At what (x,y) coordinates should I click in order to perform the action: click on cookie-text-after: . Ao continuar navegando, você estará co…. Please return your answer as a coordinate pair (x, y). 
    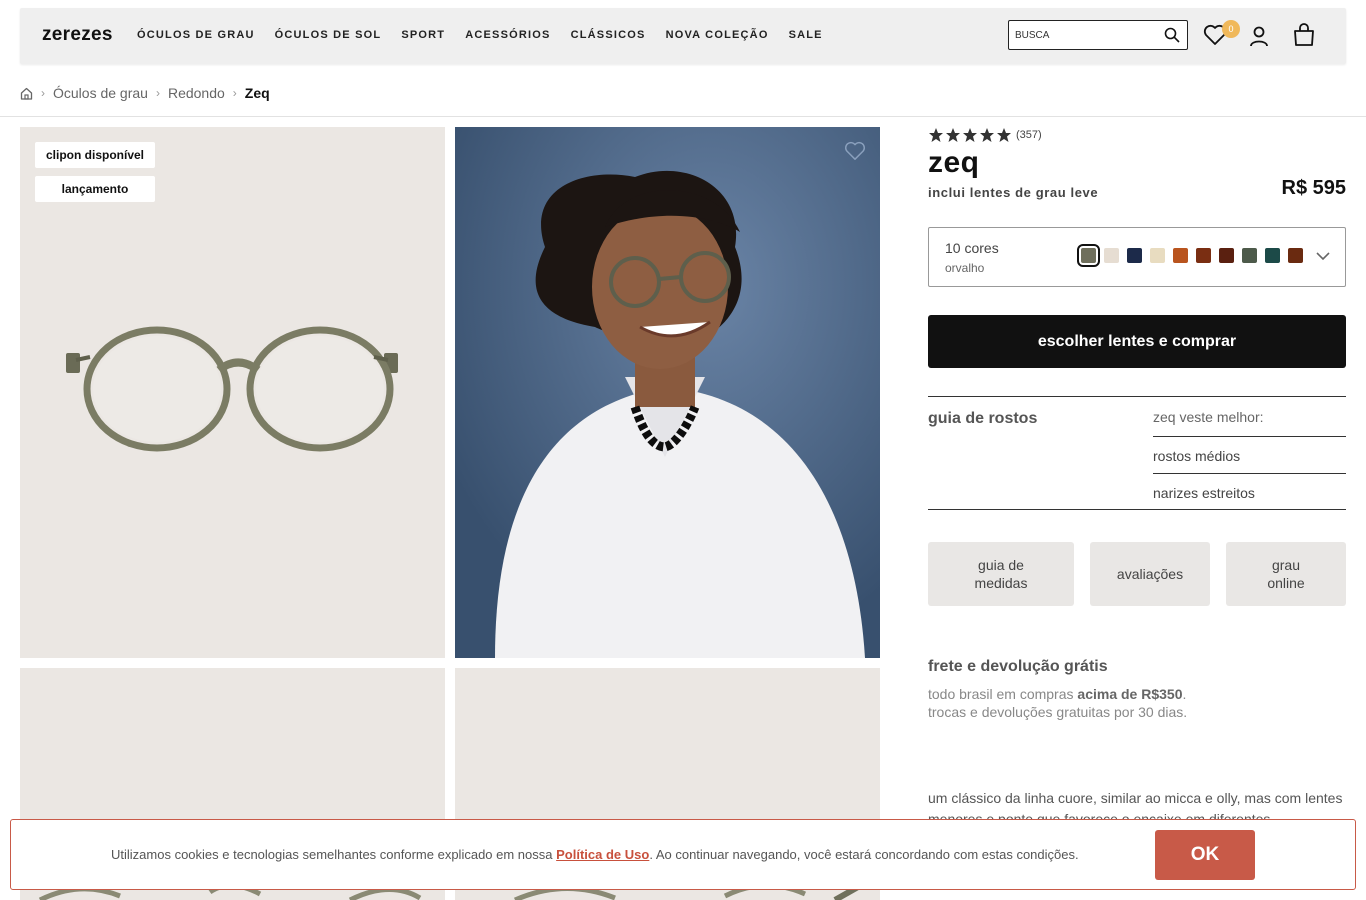
    Looking at the image, I should click on (864, 854).